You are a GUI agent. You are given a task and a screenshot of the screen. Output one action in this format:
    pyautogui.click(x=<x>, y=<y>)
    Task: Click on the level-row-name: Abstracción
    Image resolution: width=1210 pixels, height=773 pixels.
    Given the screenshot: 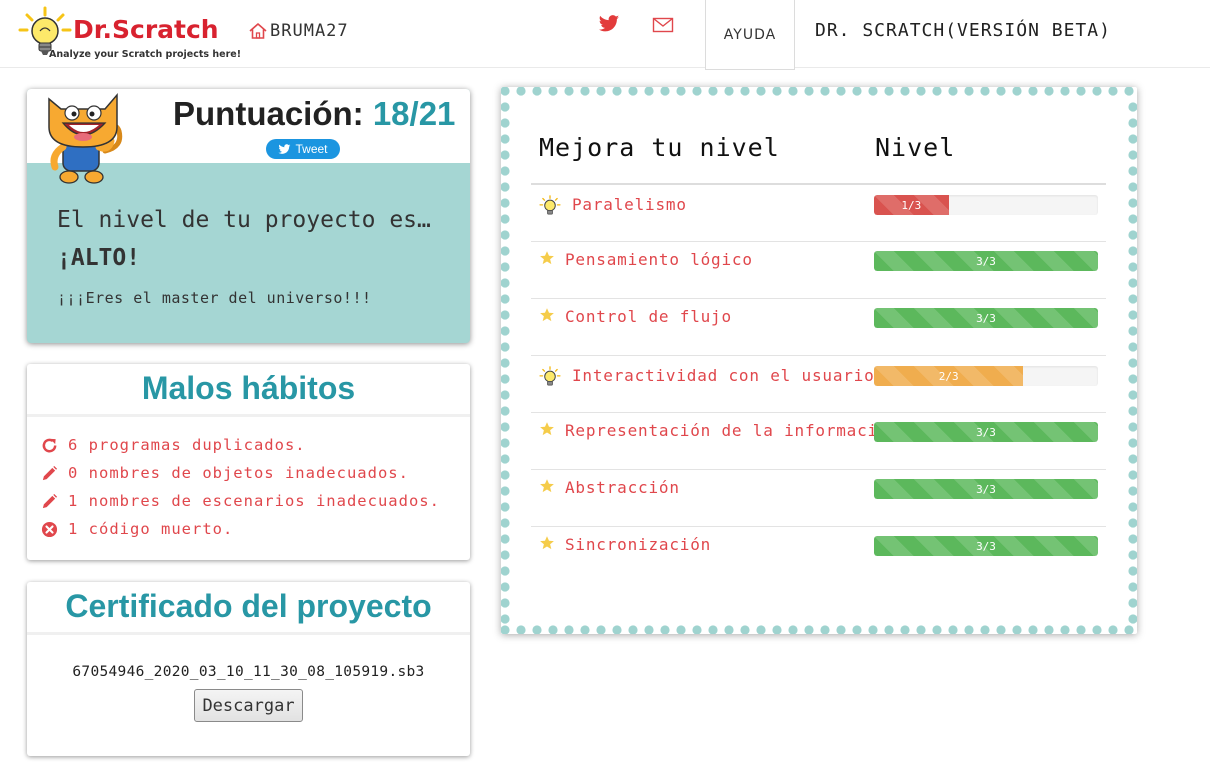 What is the action you would take?
    pyautogui.click(x=622, y=487)
    